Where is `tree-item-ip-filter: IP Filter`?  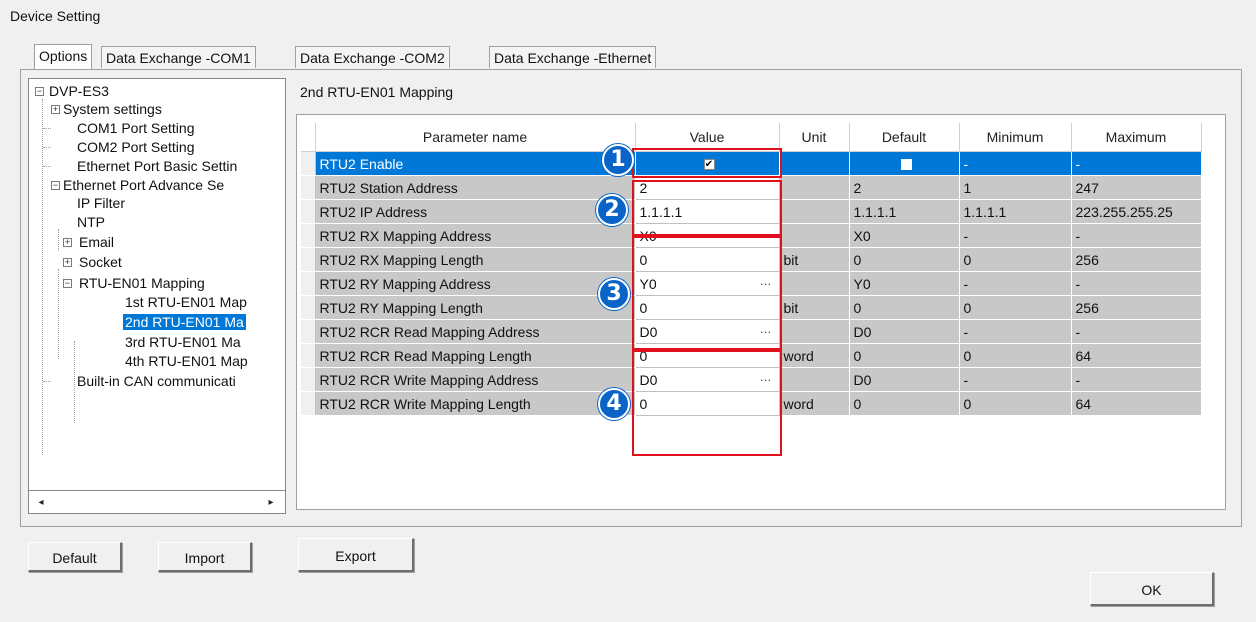
tree-item-ip-filter: IP Filter is located at coordinates (96, 203).